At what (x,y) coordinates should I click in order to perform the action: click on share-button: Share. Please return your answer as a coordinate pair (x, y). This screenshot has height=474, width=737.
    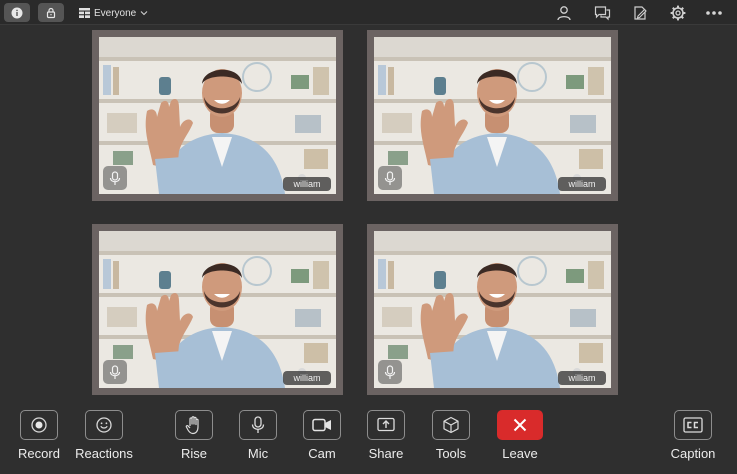
    Looking at the image, I should click on (386, 440).